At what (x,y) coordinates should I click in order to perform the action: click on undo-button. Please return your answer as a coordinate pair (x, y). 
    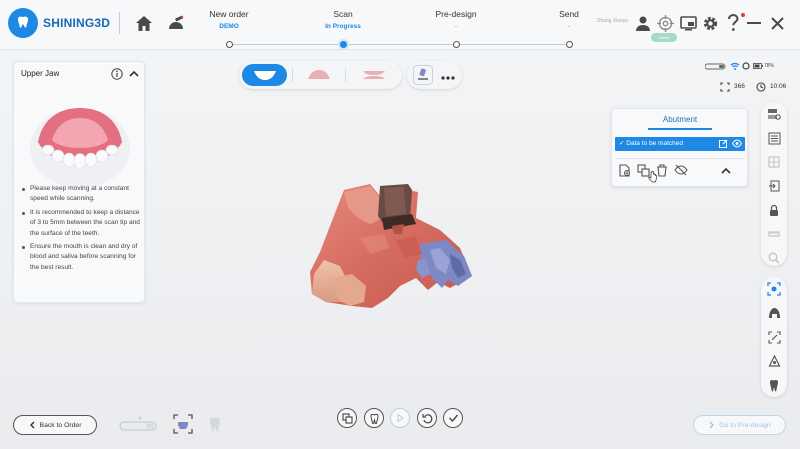
    Looking at the image, I should click on (427, 418).